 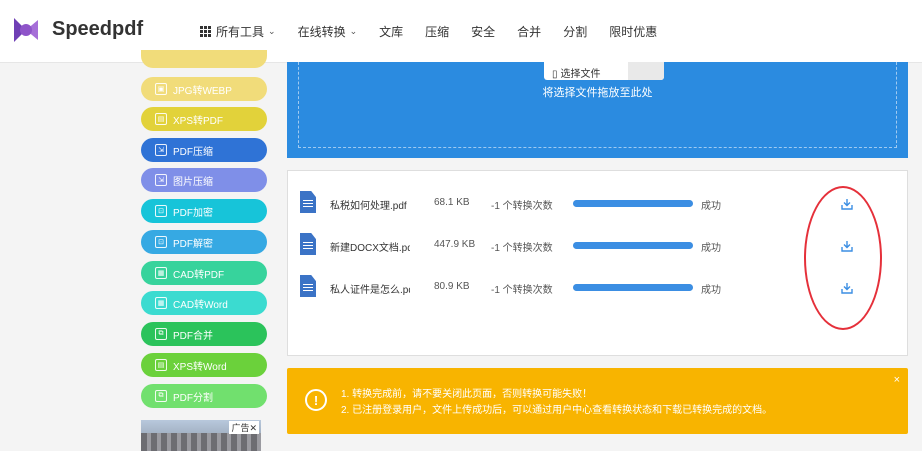 I want to click on sidebar-item-image-compress: ⇲ 图片压缩, so click(x=204, y=180).